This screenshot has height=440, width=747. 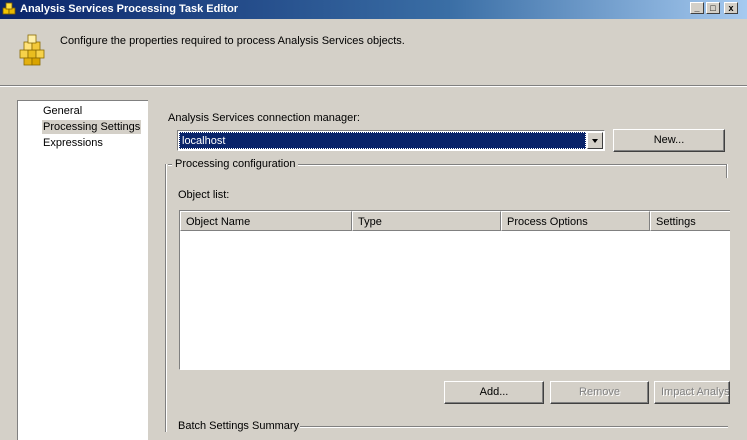 I want to click on nav-item-processing-settings: Processing Settings, so click(x=92, y=127).